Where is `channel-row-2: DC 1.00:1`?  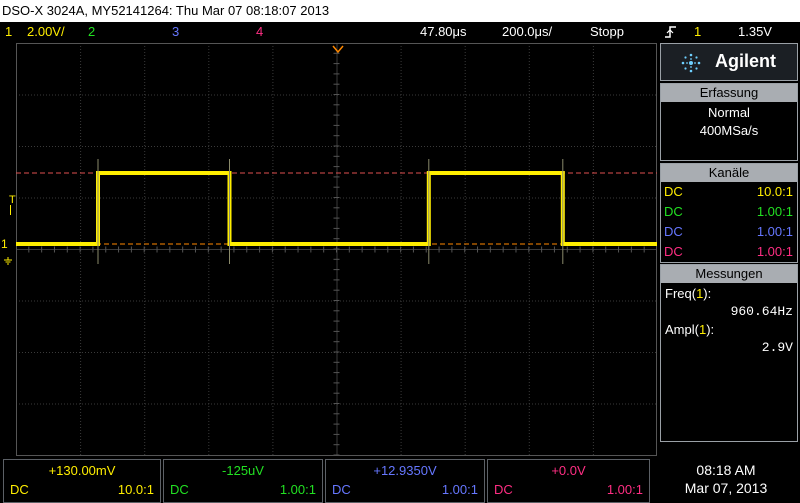 channel-row-2: DC 1.00:1 is located at coordinates (729, 212).